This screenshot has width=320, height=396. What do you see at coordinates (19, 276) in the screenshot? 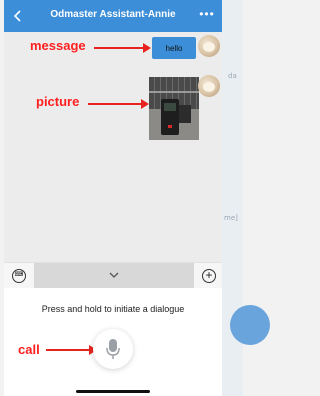
I see `keyboard-icon: ⌨` at bounding box center [19, 276].